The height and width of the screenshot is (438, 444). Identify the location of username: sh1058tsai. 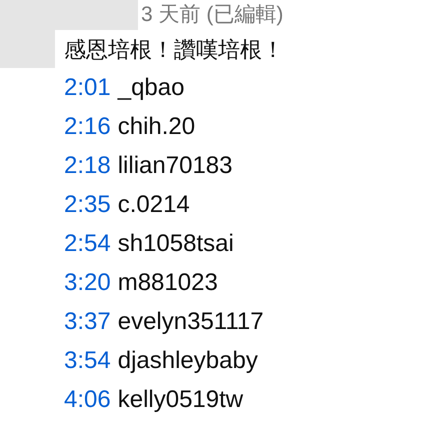
(176, 243).